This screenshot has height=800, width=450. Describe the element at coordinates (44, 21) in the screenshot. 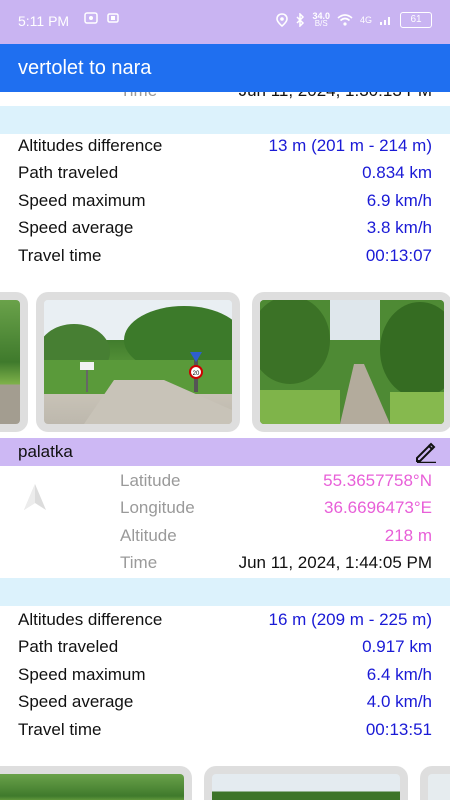

I see `status-time: 5:11 PM` at that location.